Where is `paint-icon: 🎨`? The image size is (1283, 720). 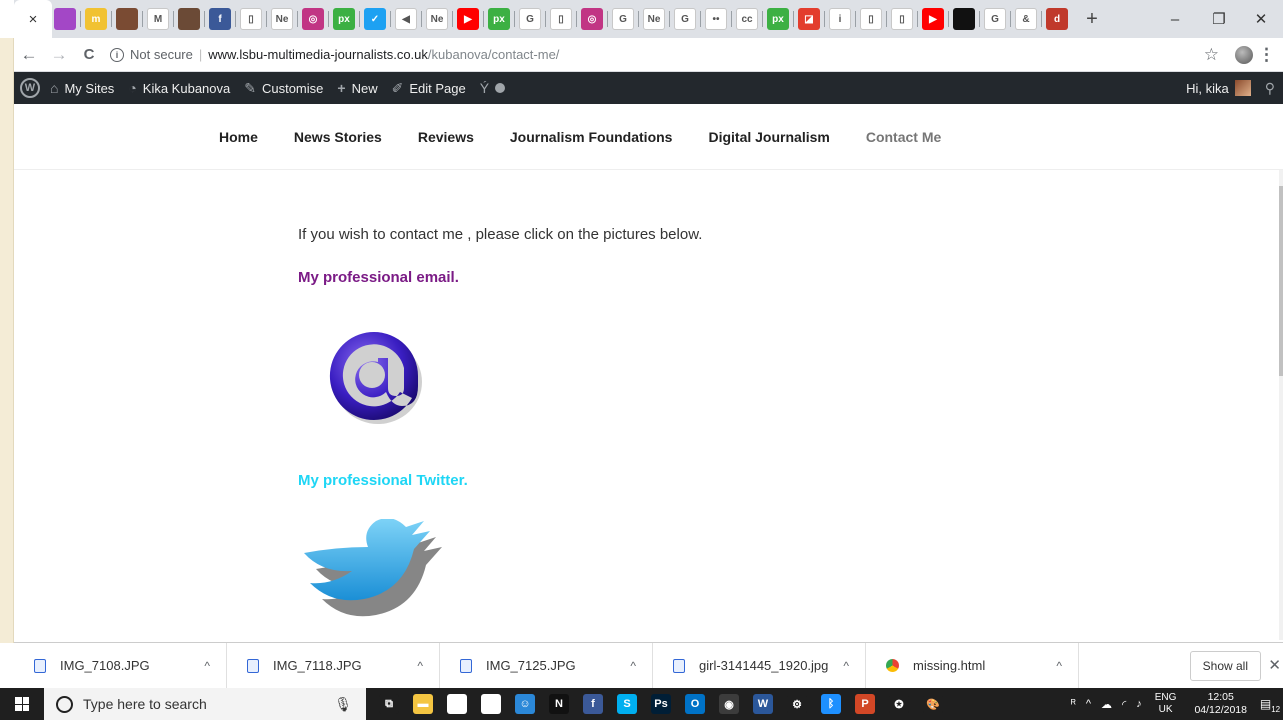
paint-icon: 🎨 is located at coordinates (933, 704).